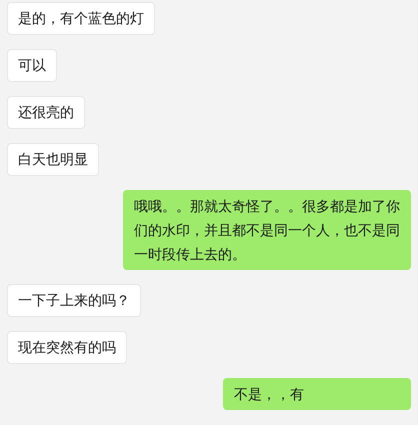 Image resolution: width=418 pixels, height=425 pixels. I want to click on received-message-bubble: 可以, so click(32, 65).